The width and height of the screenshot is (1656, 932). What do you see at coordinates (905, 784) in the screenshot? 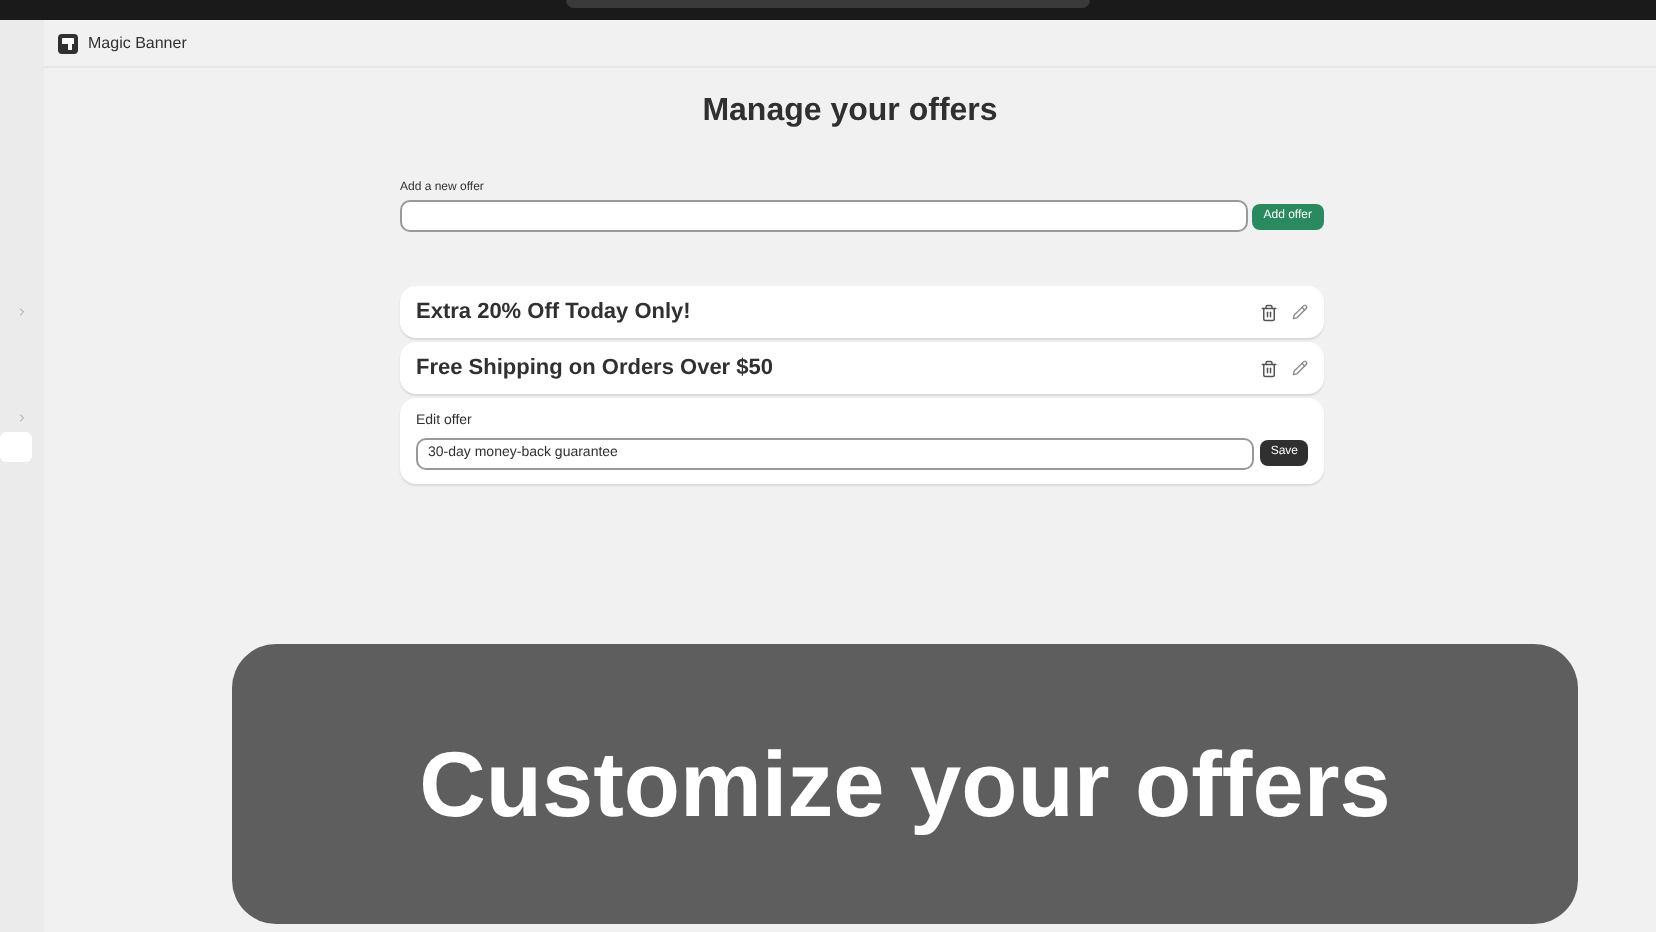
I see `caption-text: Customize your offers` at bounding box center [905, 784].